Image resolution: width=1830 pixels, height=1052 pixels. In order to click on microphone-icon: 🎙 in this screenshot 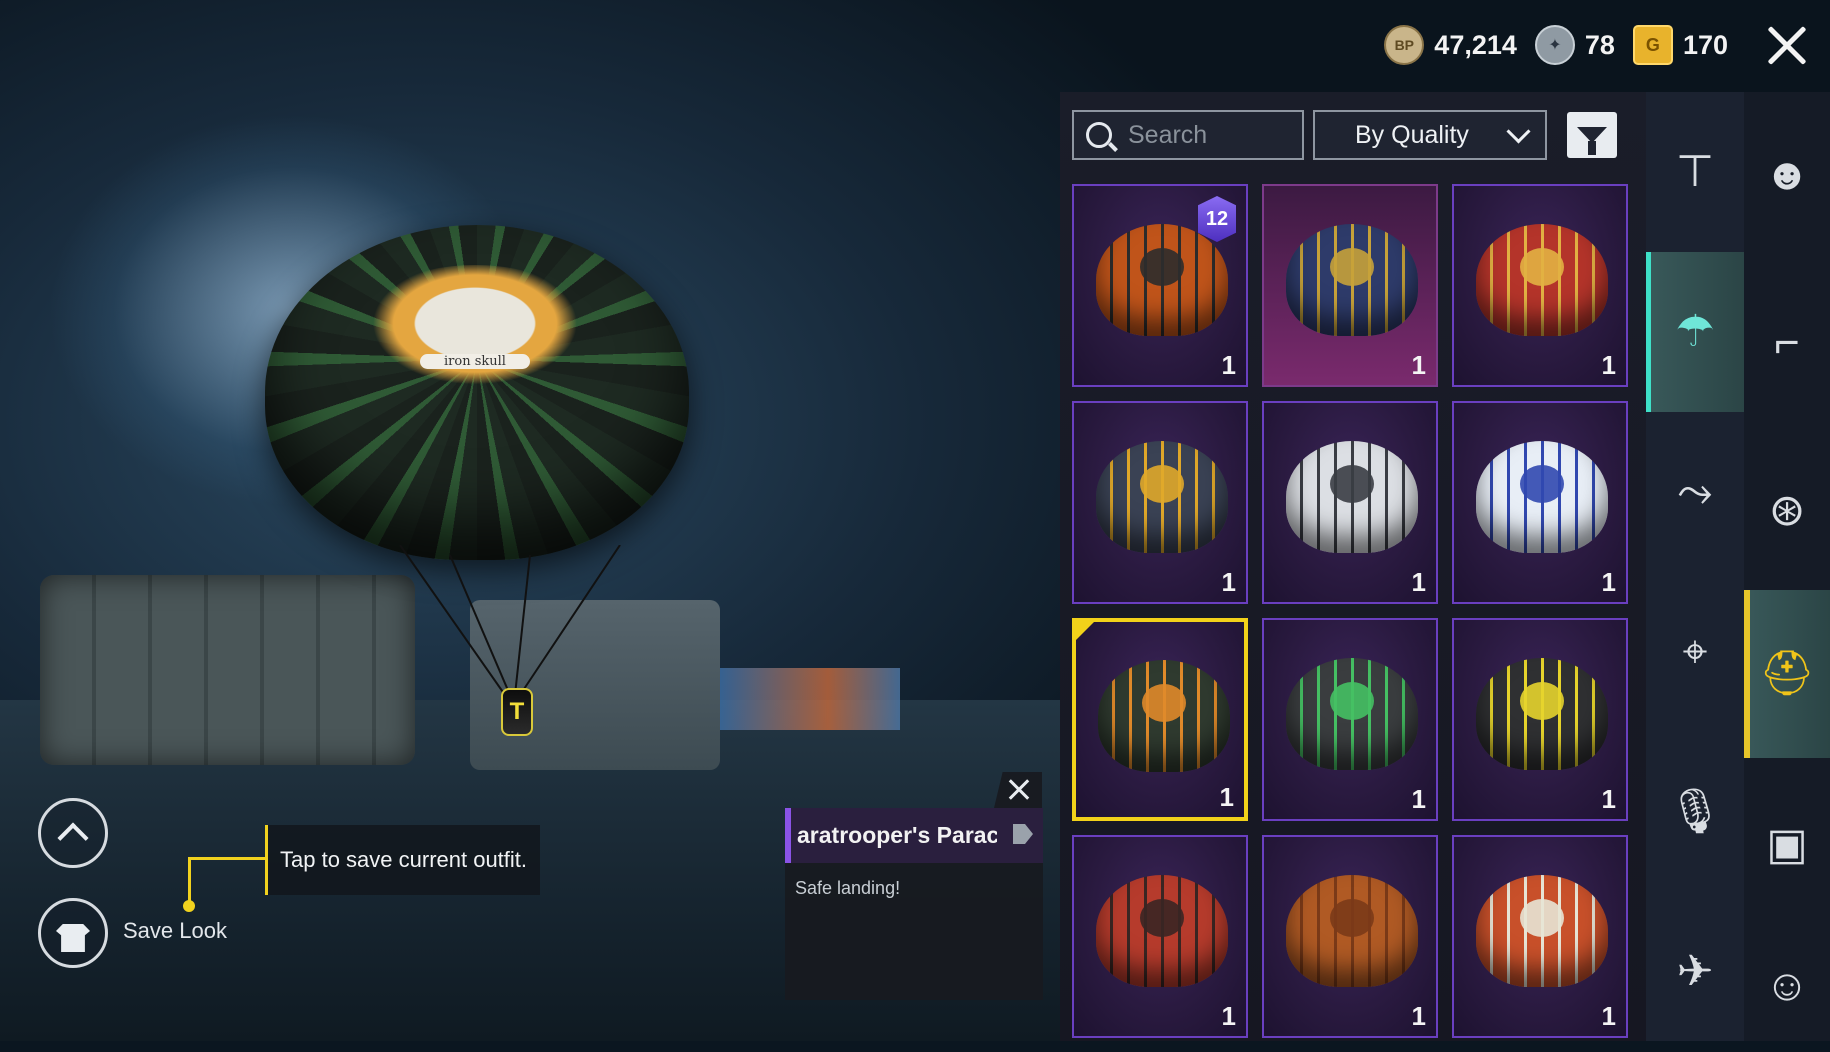, I will do `click(1695, 811)`.